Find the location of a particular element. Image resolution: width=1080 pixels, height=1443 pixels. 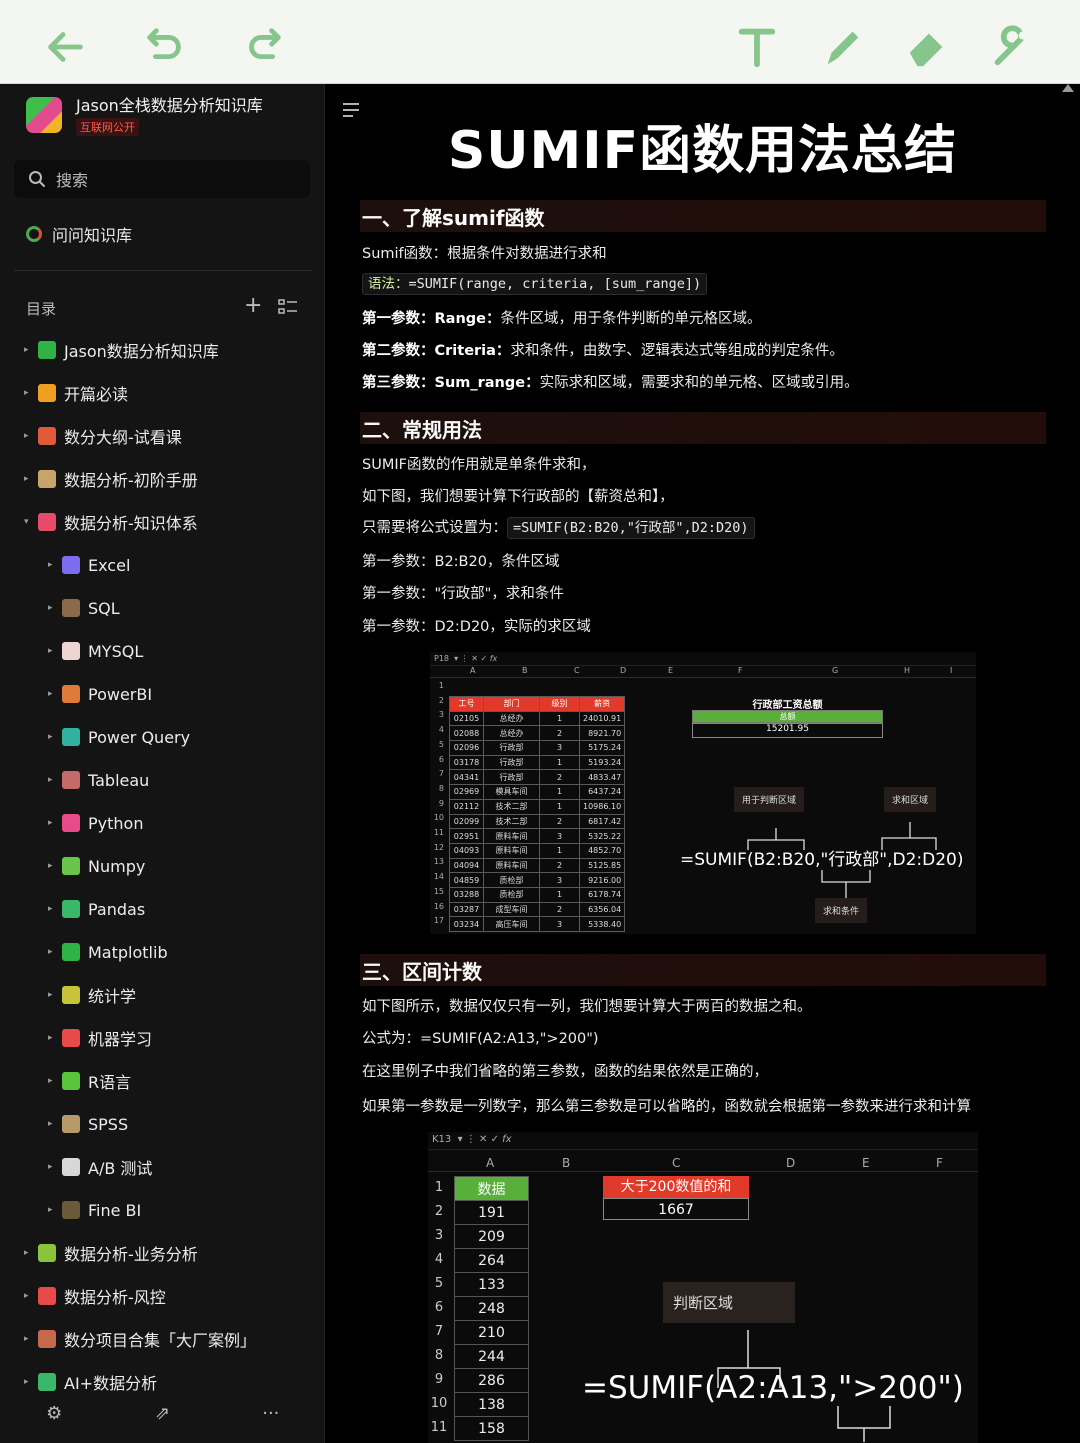

table-cell: 02088 is located at coordinates (466, 733).